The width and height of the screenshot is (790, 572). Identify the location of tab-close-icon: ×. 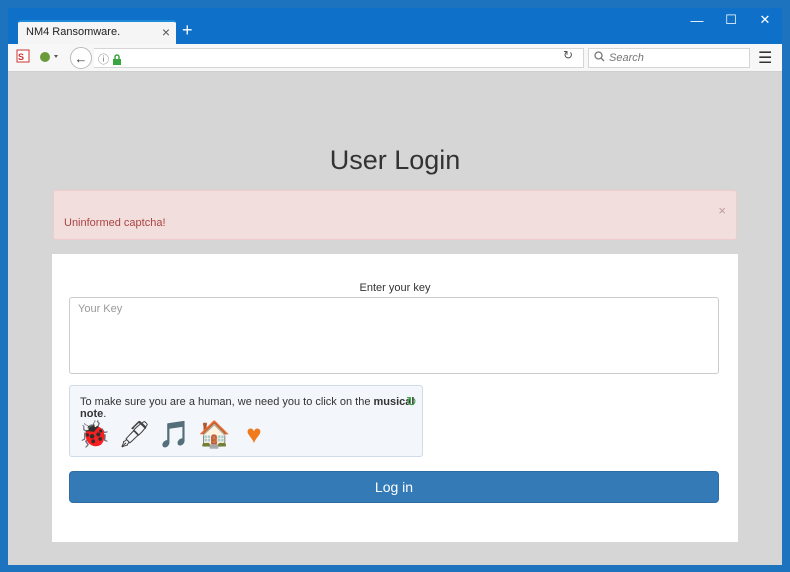
(166, 32).